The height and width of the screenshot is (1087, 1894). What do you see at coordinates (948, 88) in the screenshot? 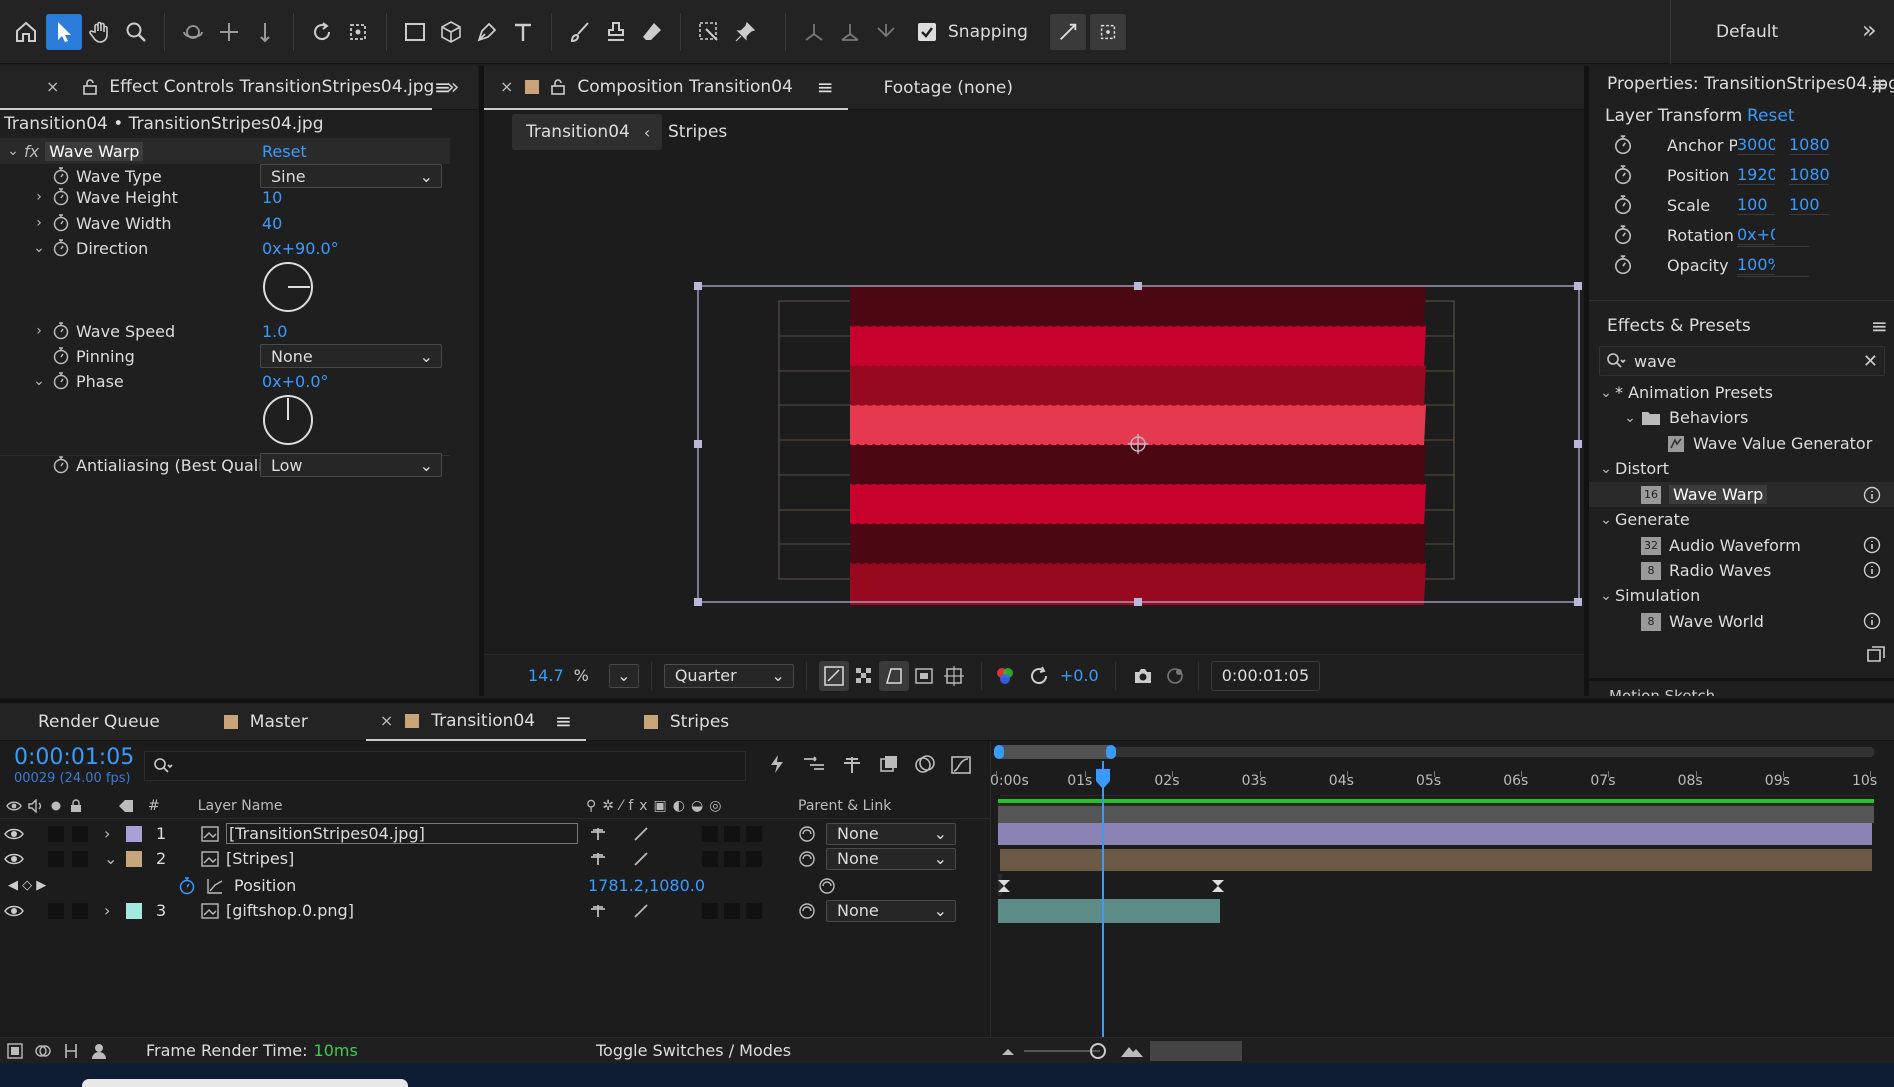
I see `tab-footage: Footage (none)` at bounding box center [948, 88].